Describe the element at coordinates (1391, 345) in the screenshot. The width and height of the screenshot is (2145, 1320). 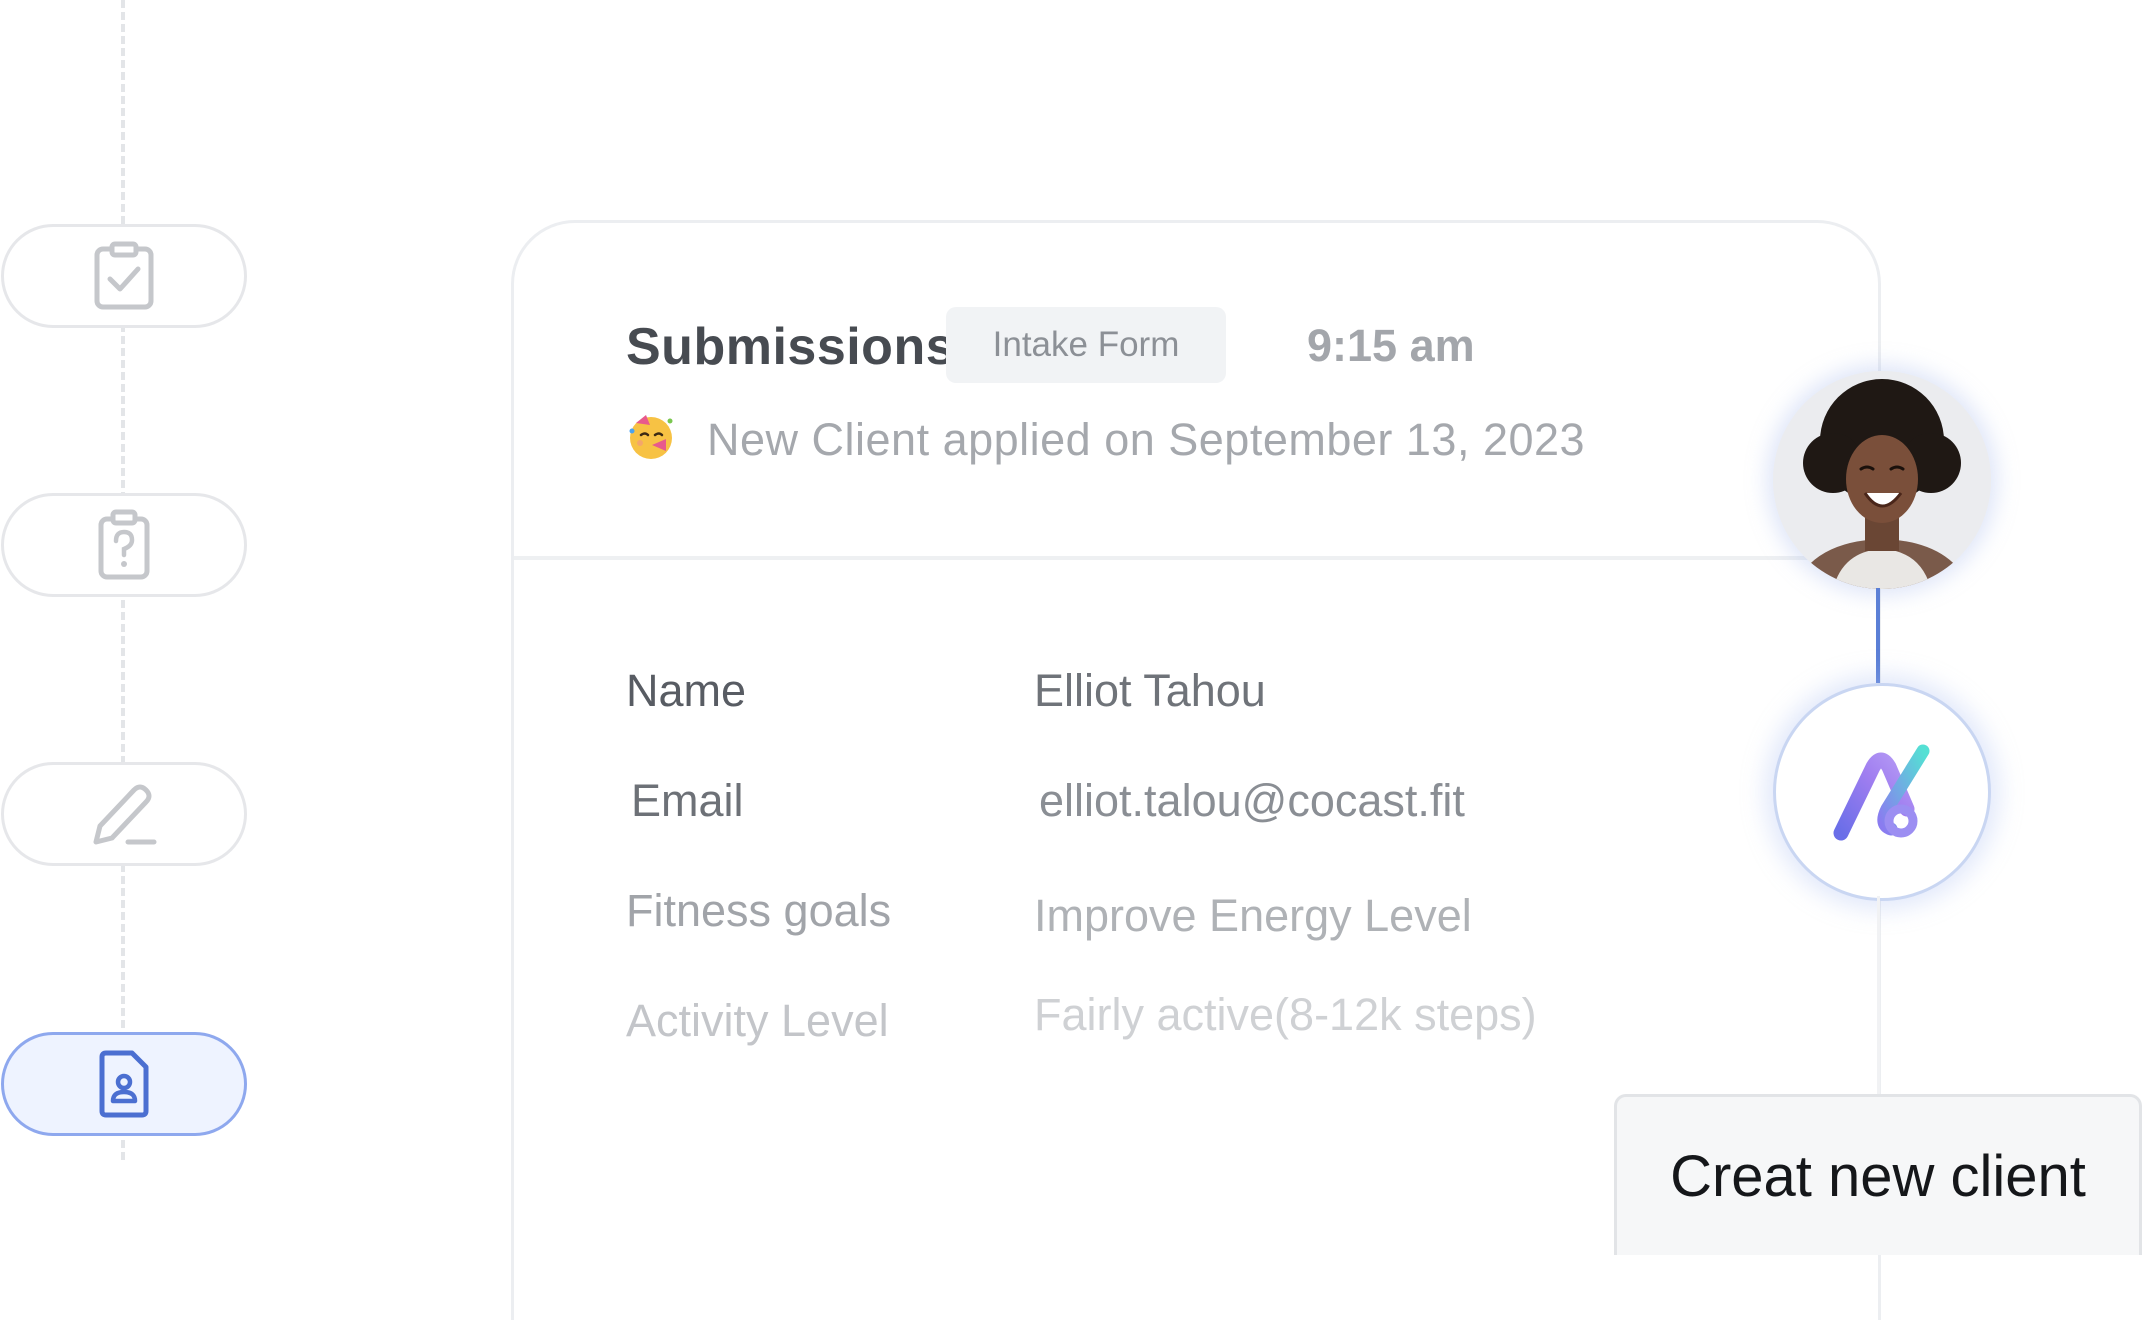
I see `submission-time: 9:15 am` at that location.